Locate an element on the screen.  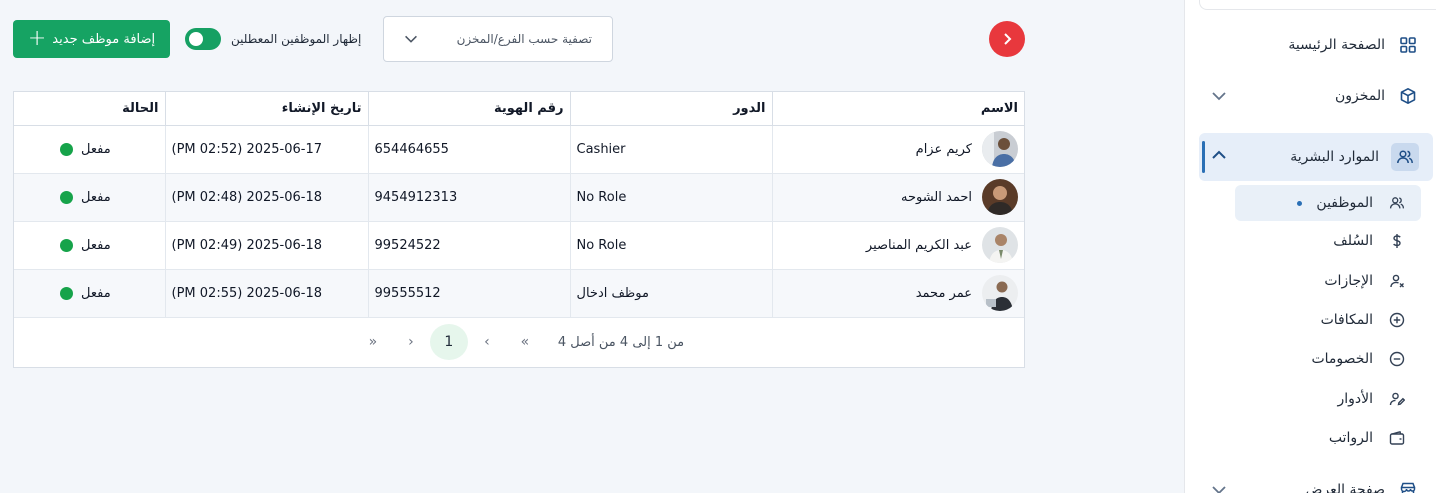
id-cell: 9454912313 is located at coordinates (468, 197).